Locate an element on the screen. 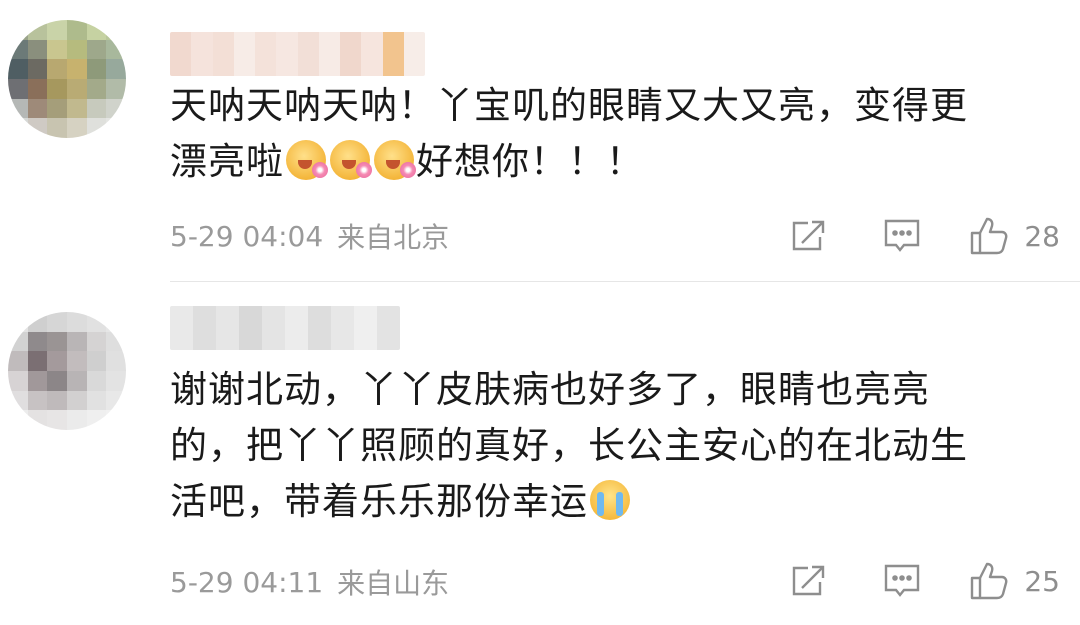 The width and height of the screenshot is (1080, 625). comment-text: 天呐天呐天呐！丫宝叽的眼睛又大又亮，变得更 漂亮啦 好想你！！！ is located at coordinates (610, 134).